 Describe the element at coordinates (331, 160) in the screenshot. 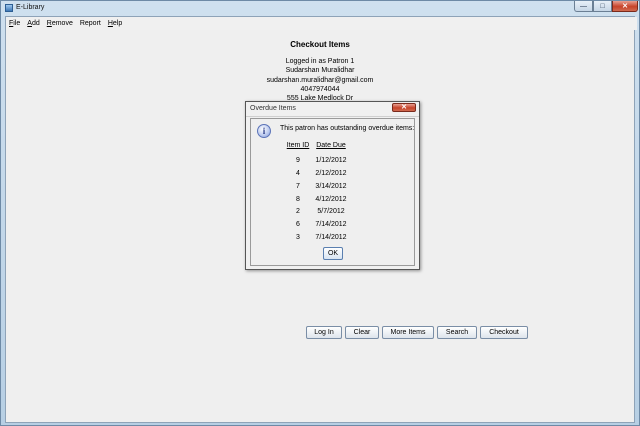

I see `date-due-cell: 1/12/2012` at that location.